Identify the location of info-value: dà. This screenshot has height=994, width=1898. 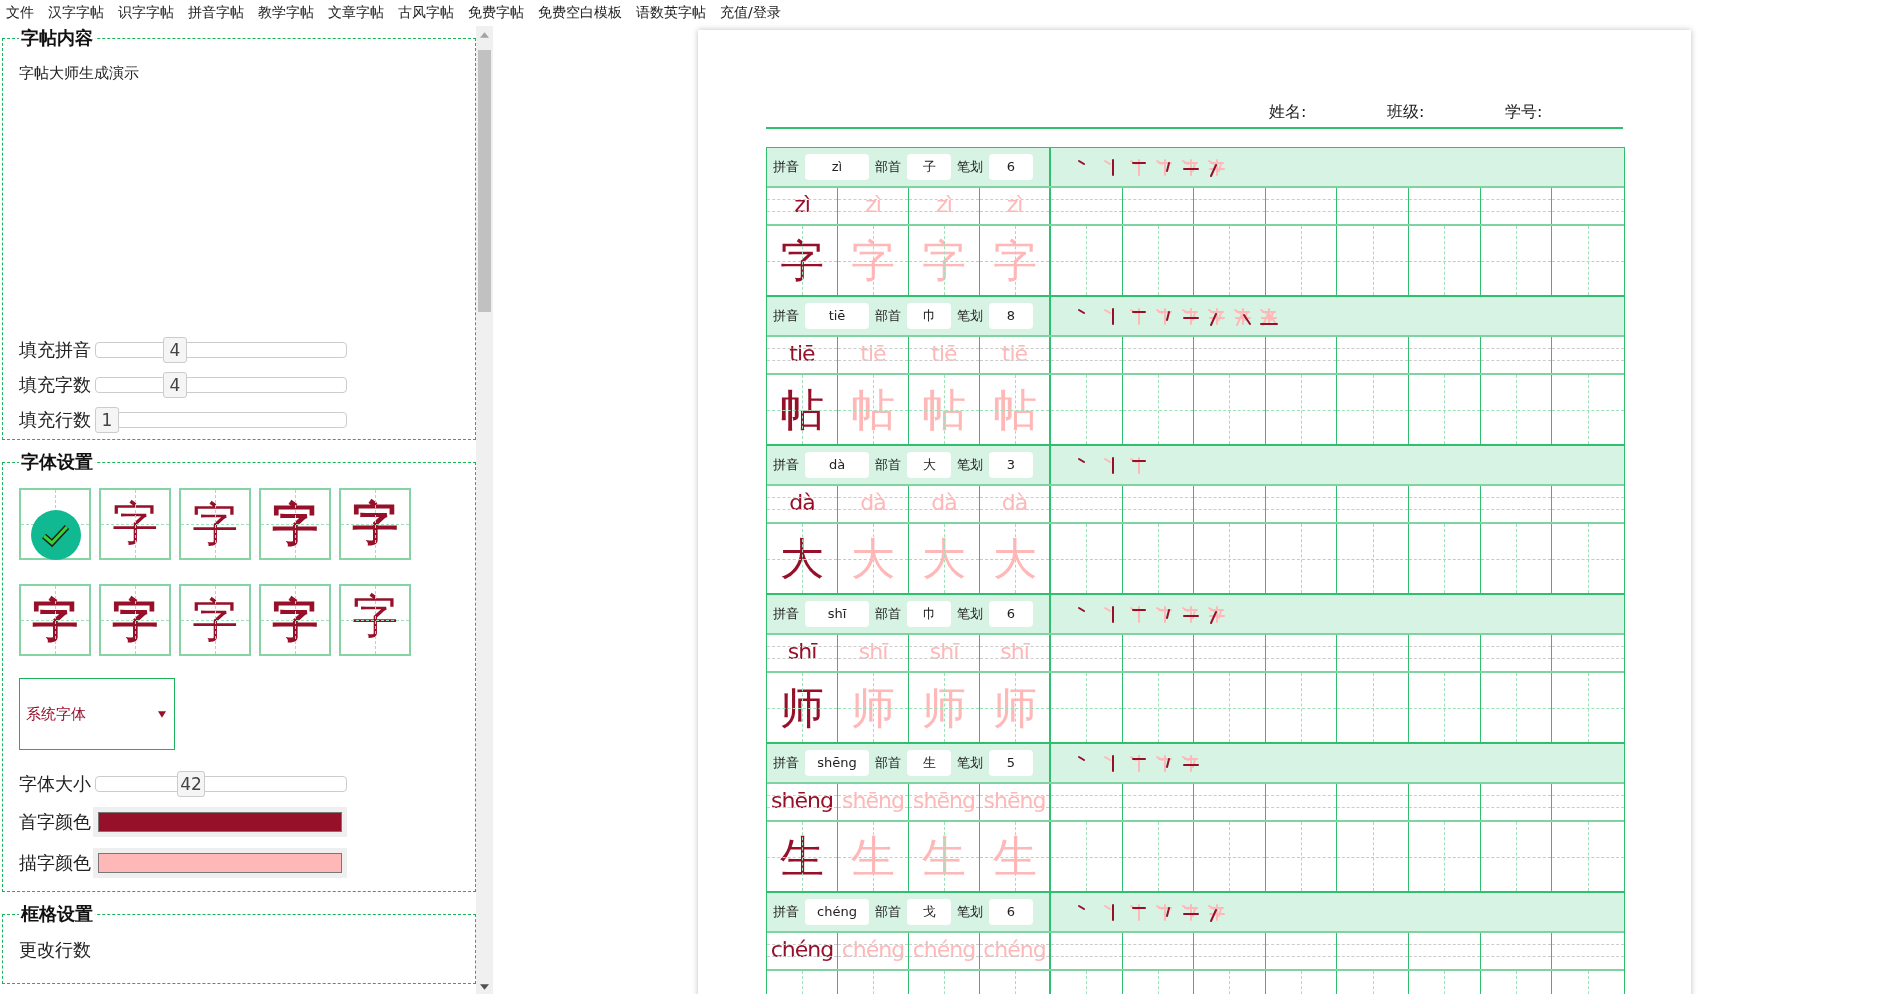
(837, 465).